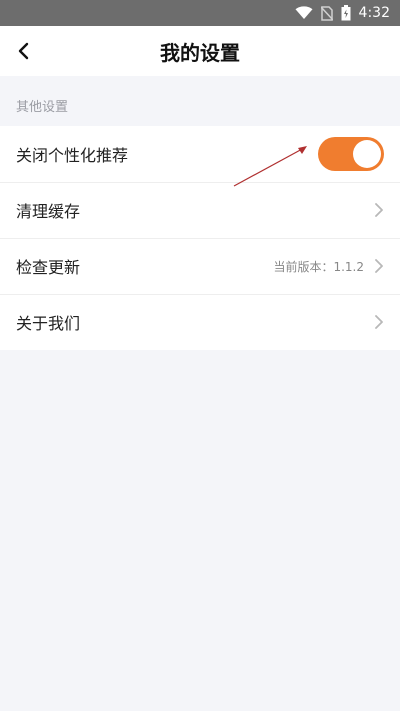 The image size is (400, 711). I want to click on setting-label: 关于我们, so click(48, 323).